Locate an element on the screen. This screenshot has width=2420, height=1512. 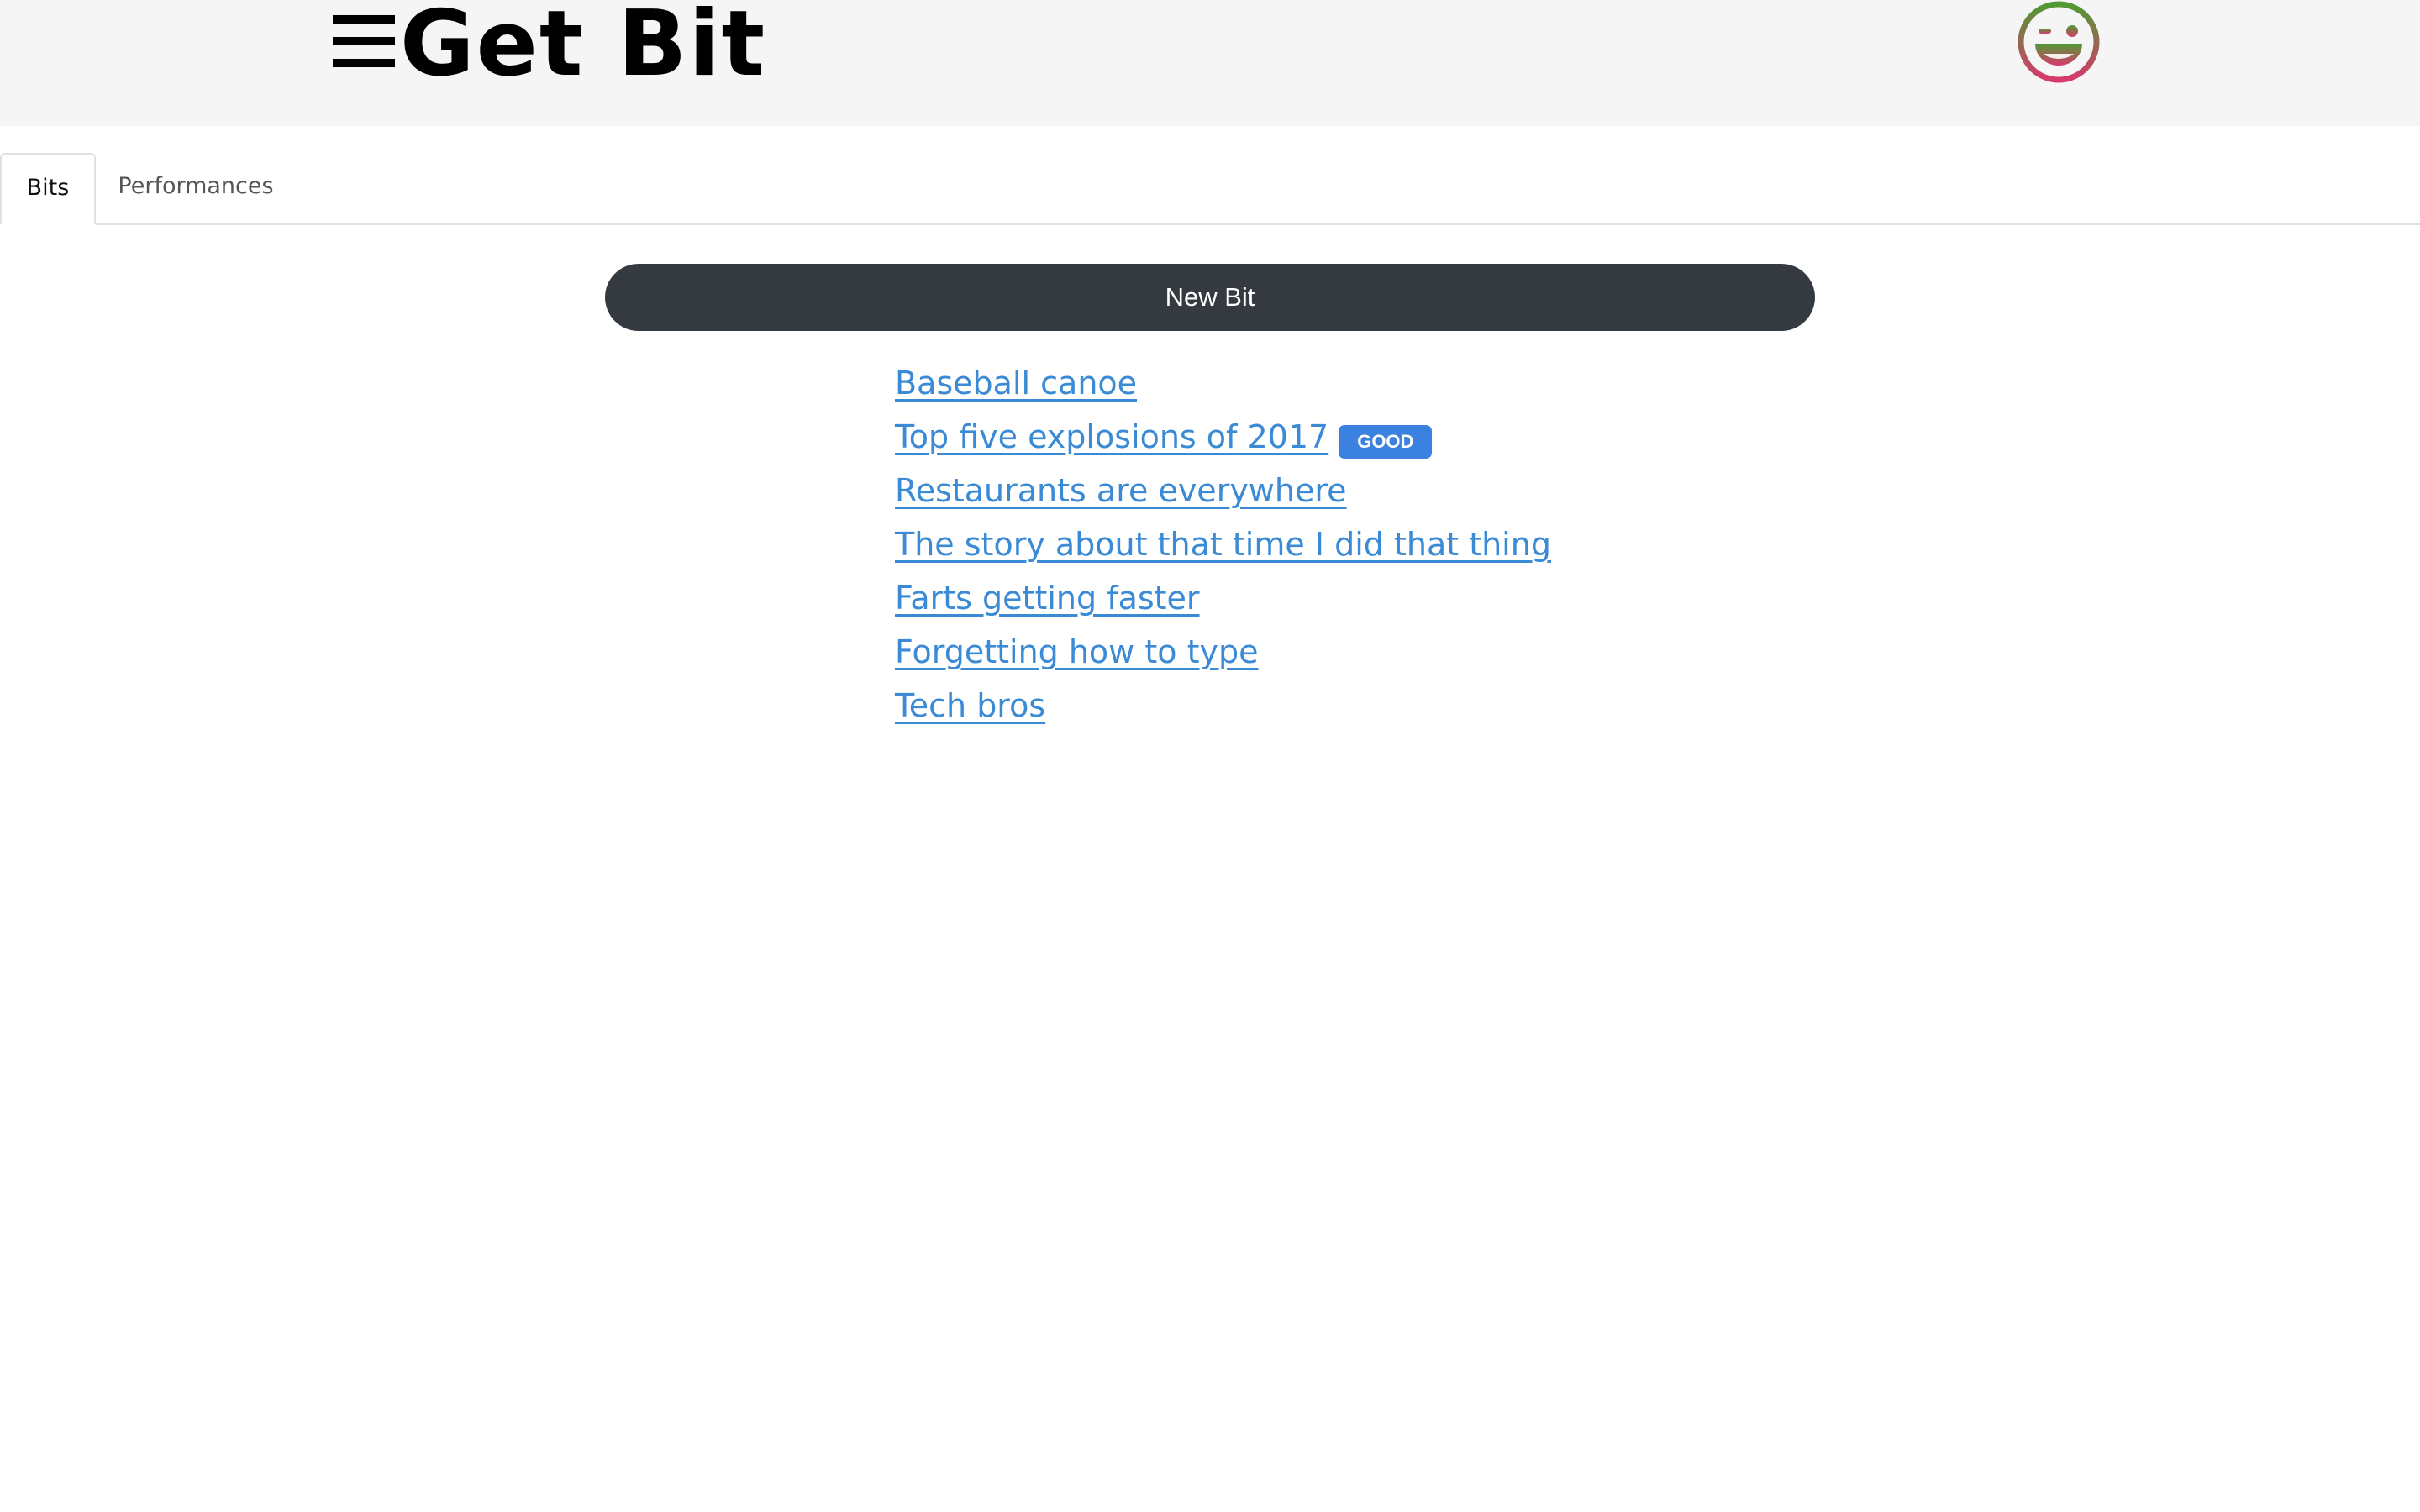
bit-link: Restaurants are everywhere is located at coordinates (1121, 490).